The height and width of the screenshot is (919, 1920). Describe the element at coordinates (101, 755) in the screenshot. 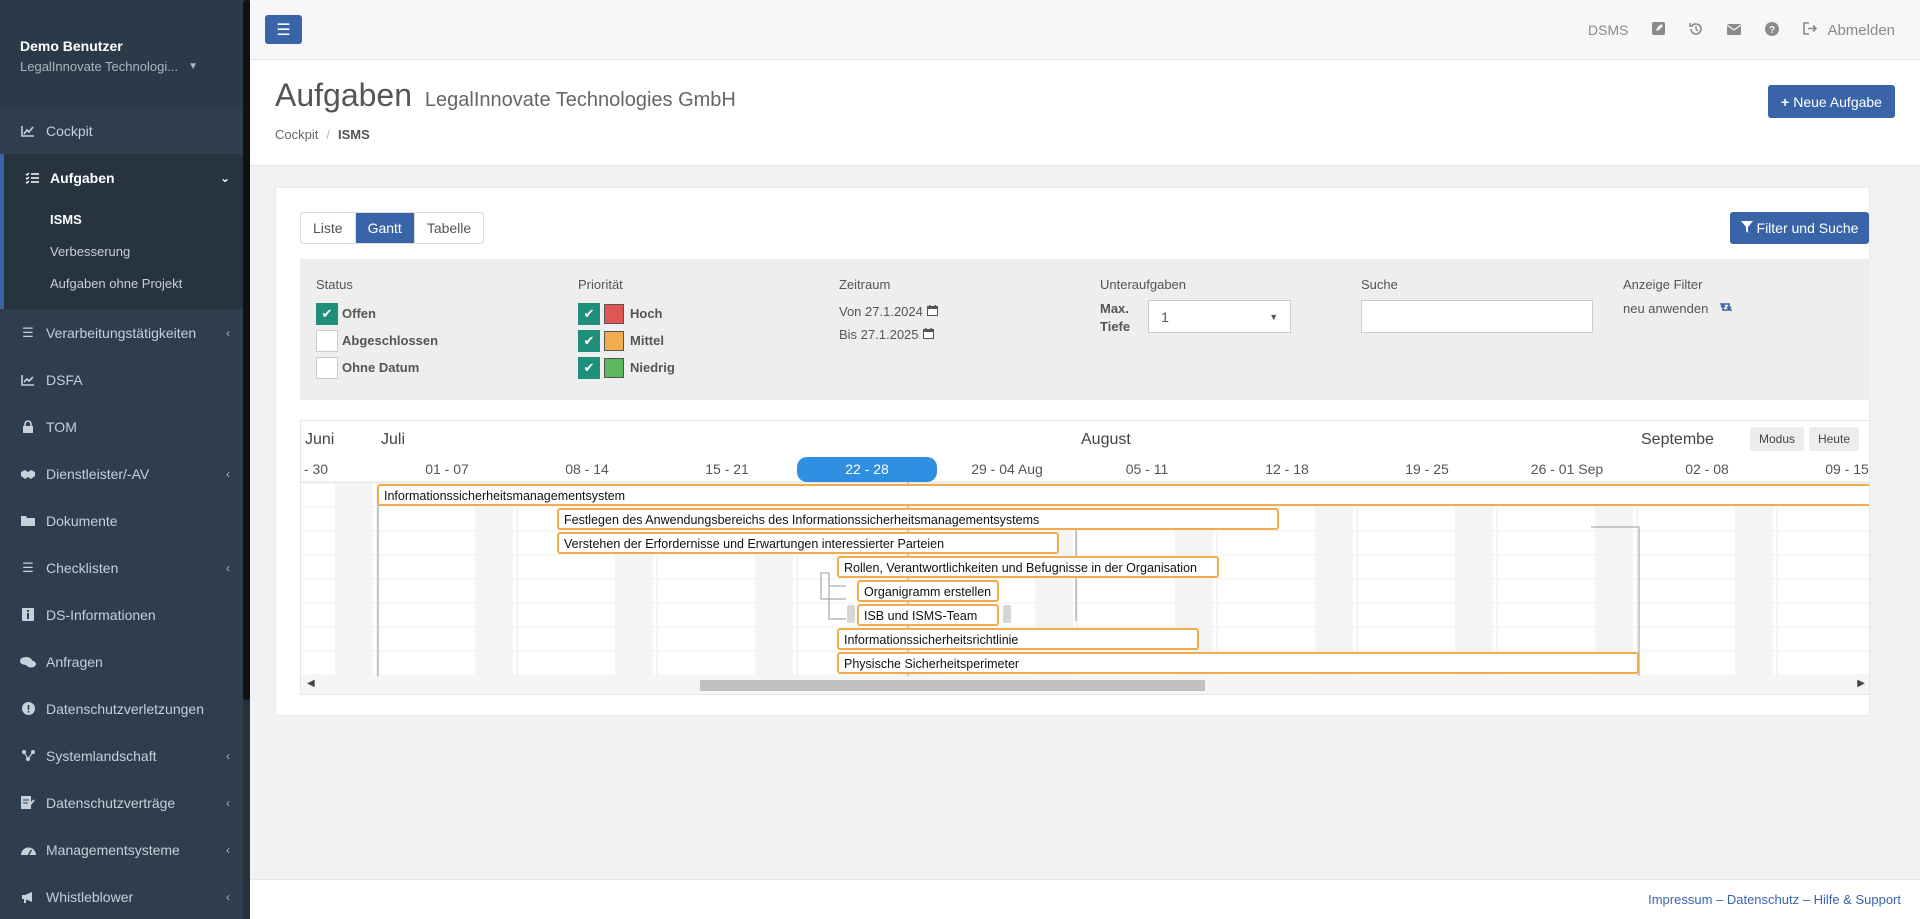

I see `nav-label: Systemlandschaft` at that location.